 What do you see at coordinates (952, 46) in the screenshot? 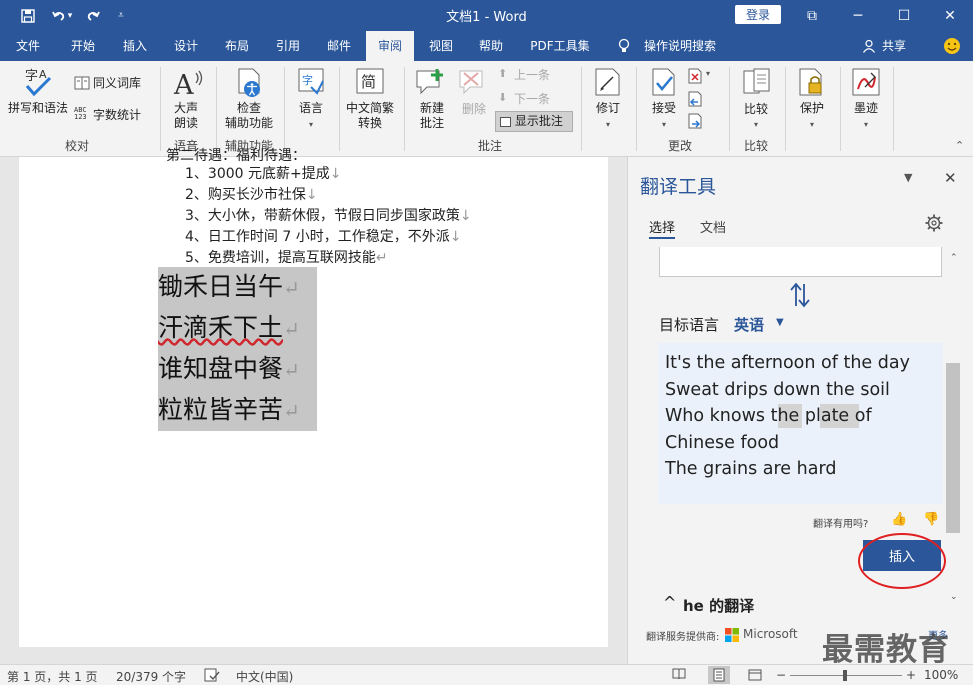
I see `smiley-feedback-icon` at bounding box center [952, 46].